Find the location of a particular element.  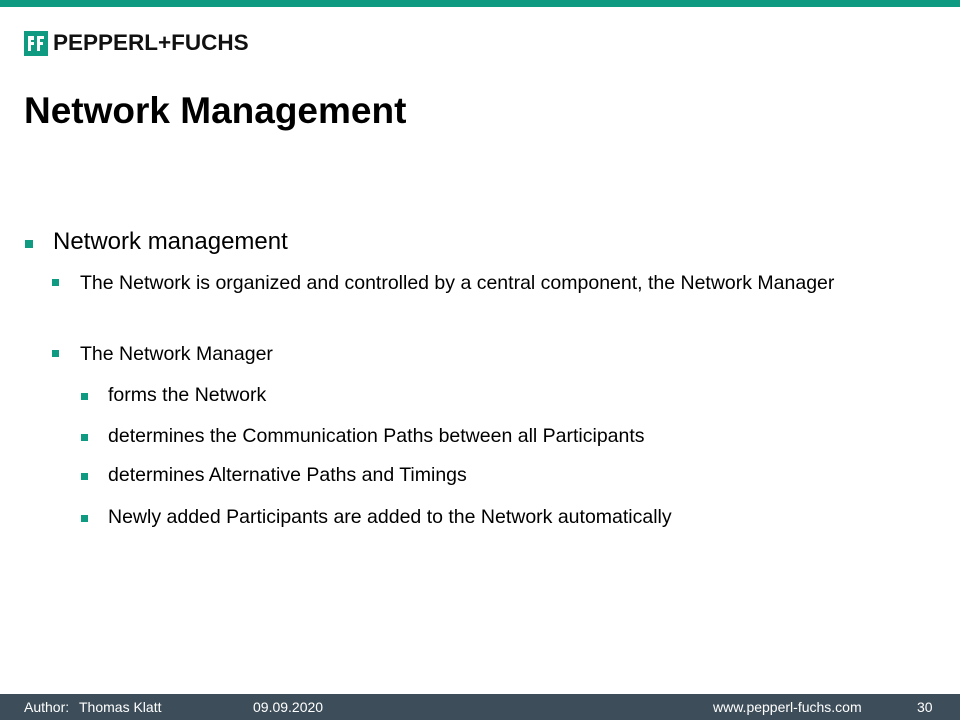

company-logo: PEPPERL+FUCHS is located at coordinates (136, 43).